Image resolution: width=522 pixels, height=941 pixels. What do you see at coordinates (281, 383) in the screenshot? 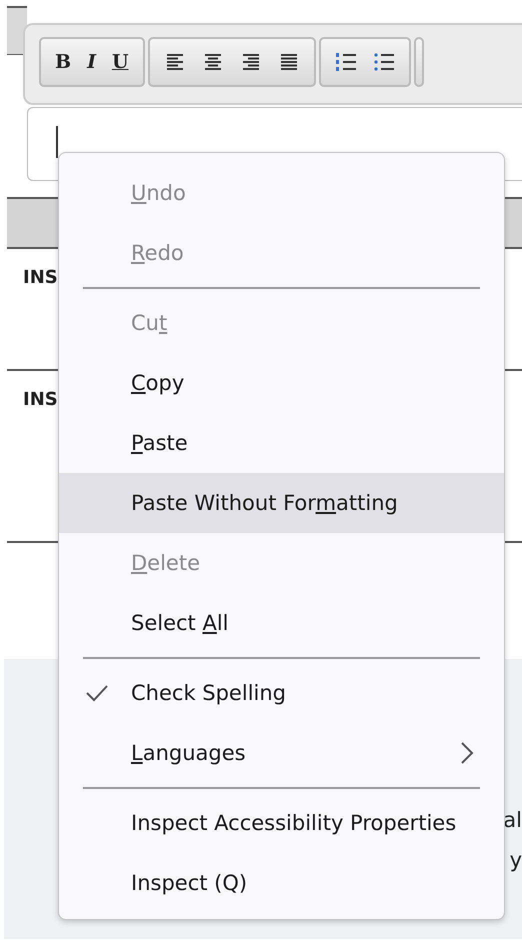
I see `menu-item: Copy` at bounding box center [281, 383].